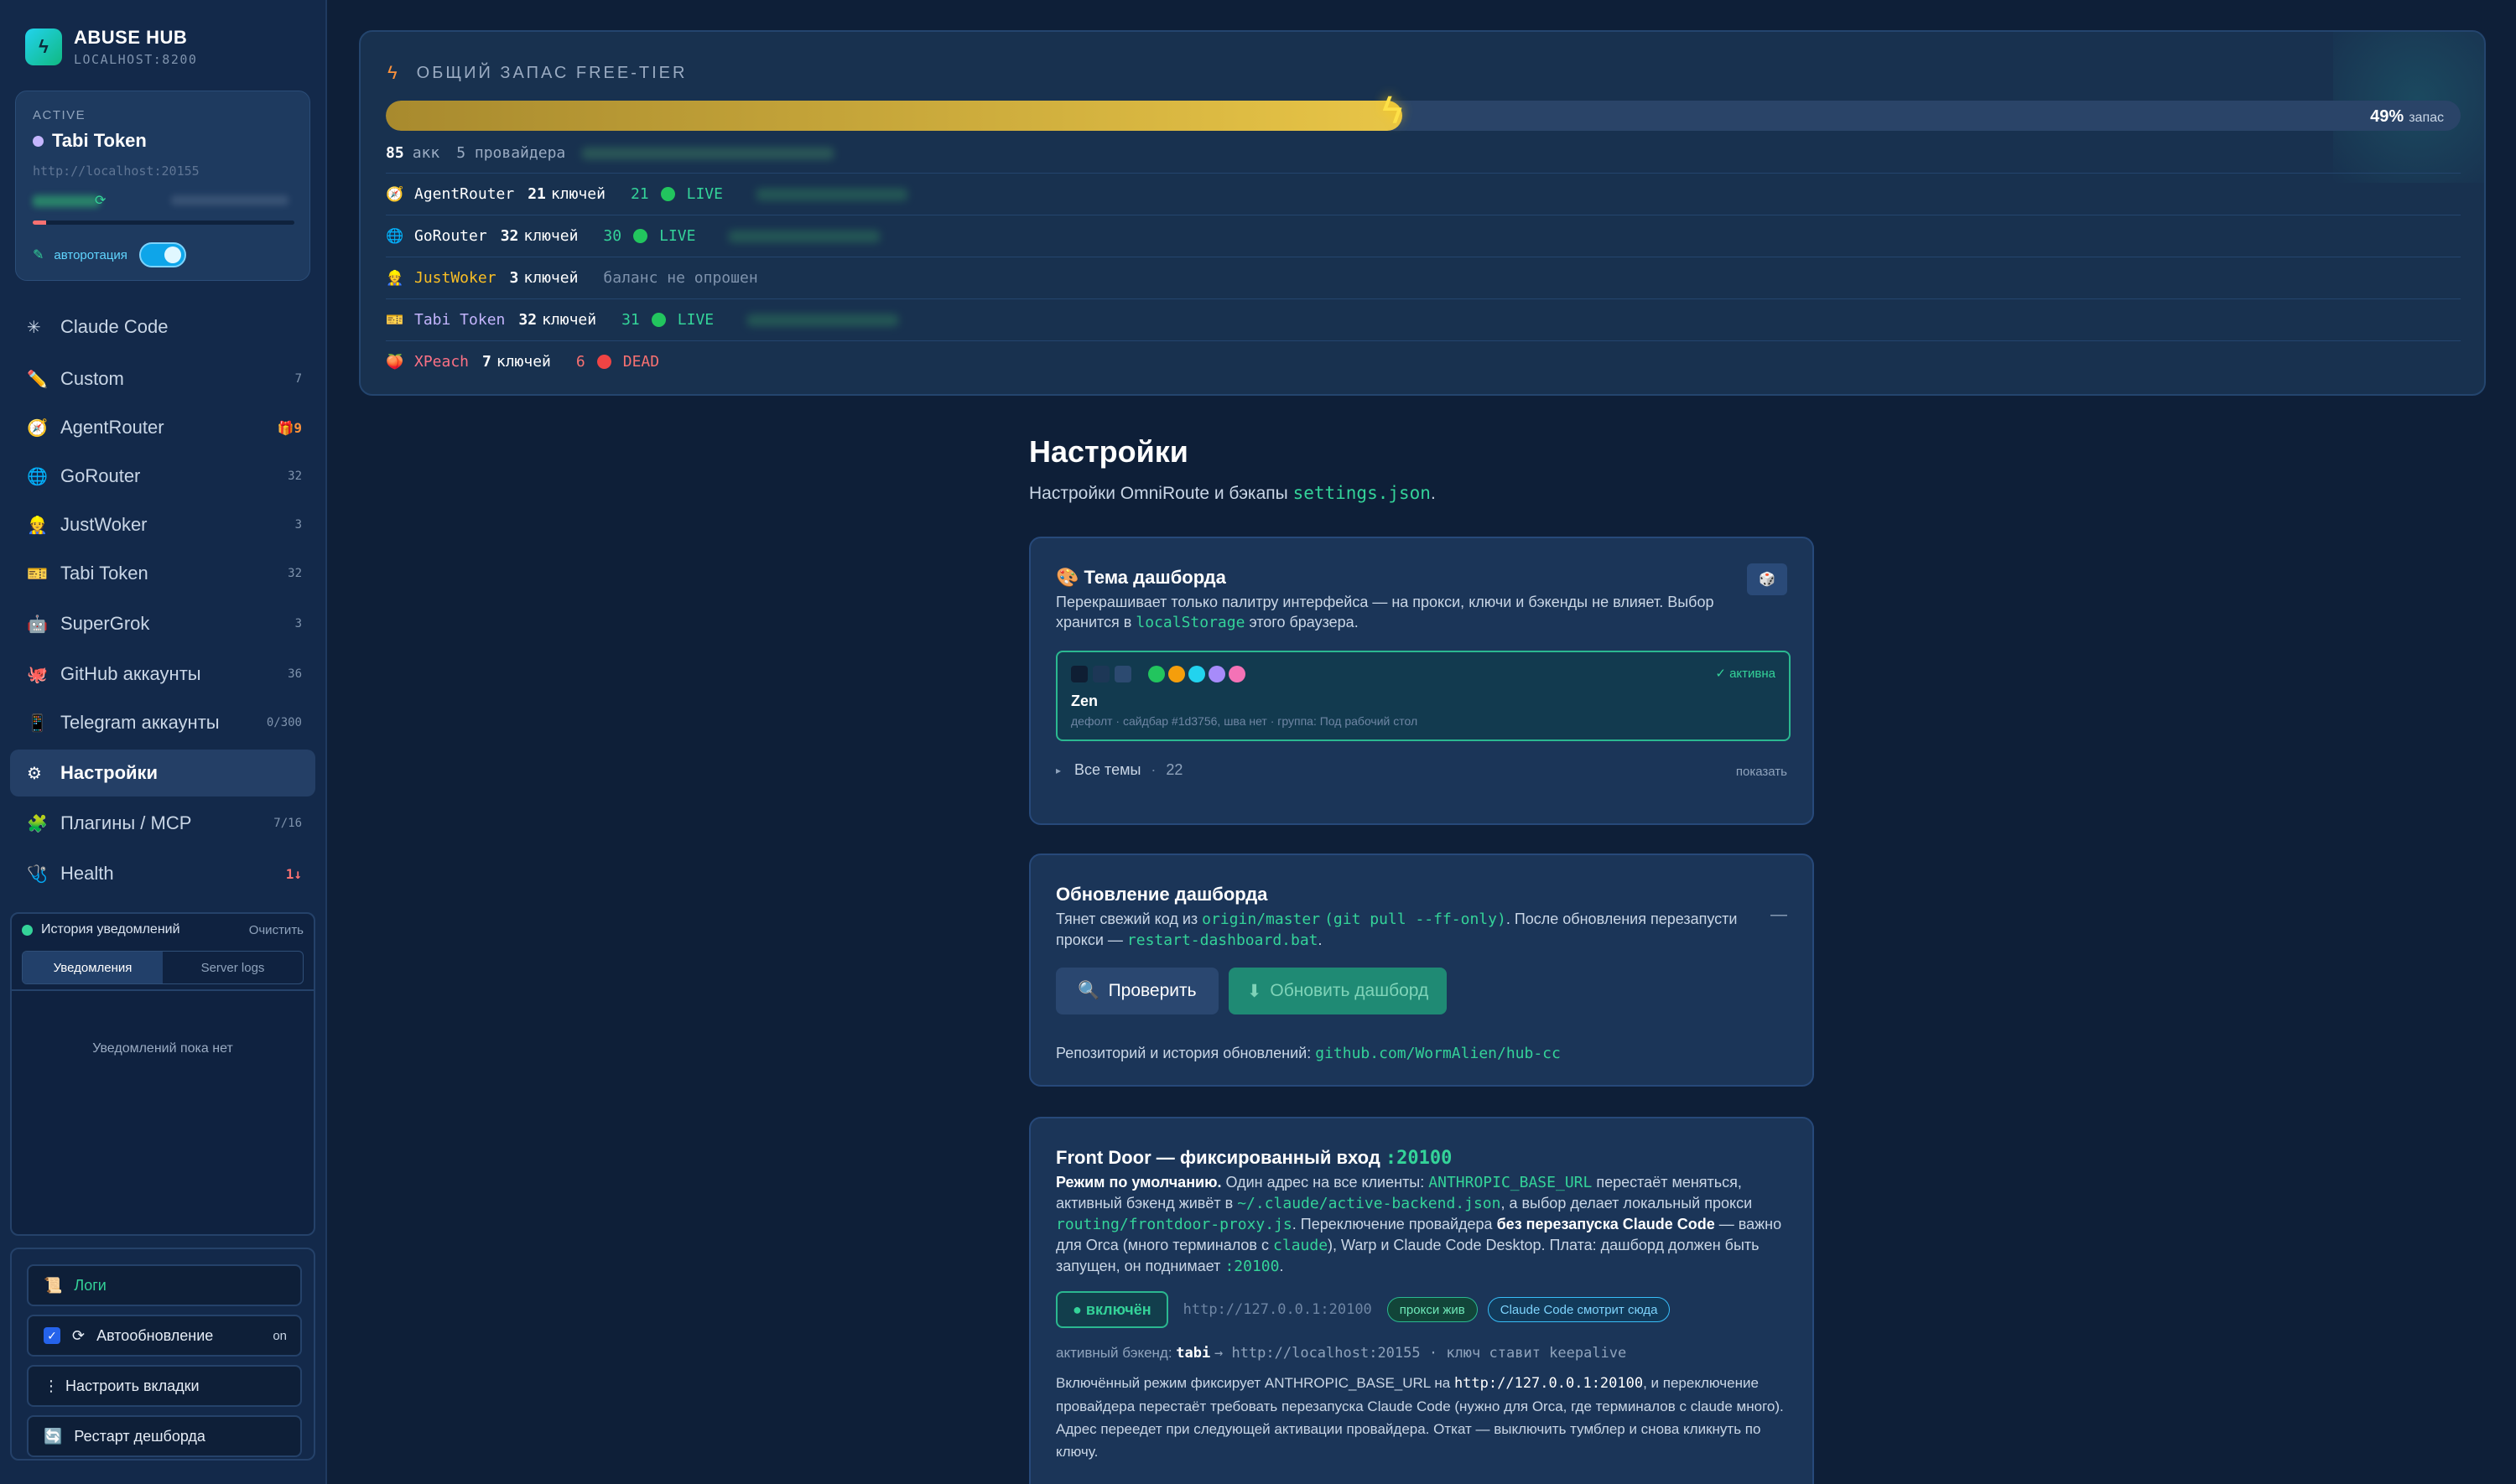 This screenshot has height=1484, width=2516. Describe the element at coordinates (1190, 622) in the screenshot. I see `theme-desc-code: localStorage` at that location.